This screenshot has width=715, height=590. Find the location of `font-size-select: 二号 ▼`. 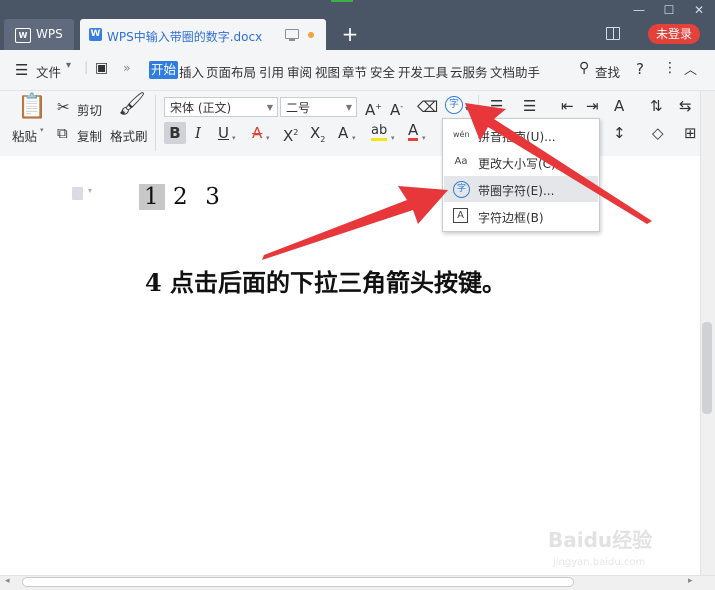

font-size-select: 二号 ▼ is located at coordinates (318, 107).